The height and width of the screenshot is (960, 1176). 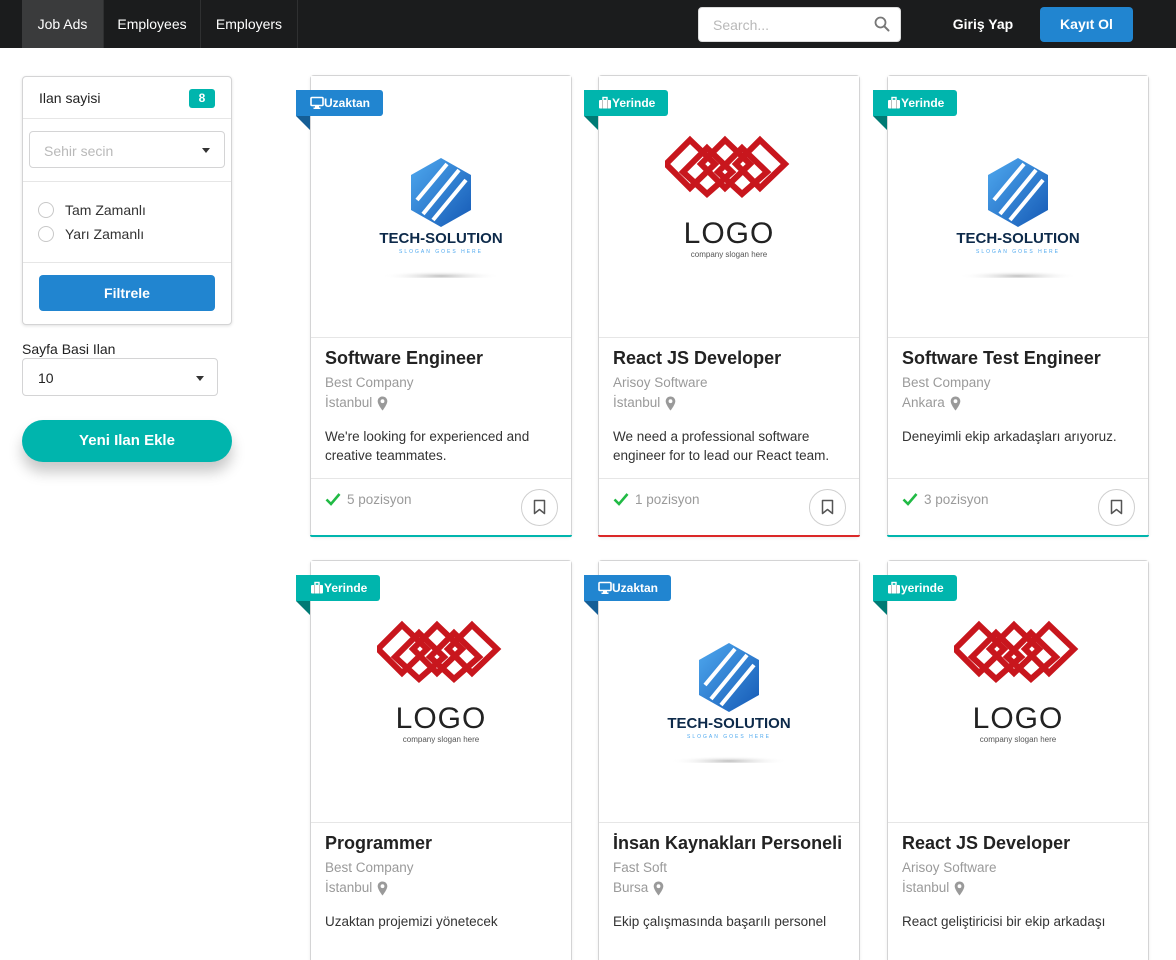 I want to click on job-title: İnsan Kaynakları Personeli, so click(x=727, y=843).